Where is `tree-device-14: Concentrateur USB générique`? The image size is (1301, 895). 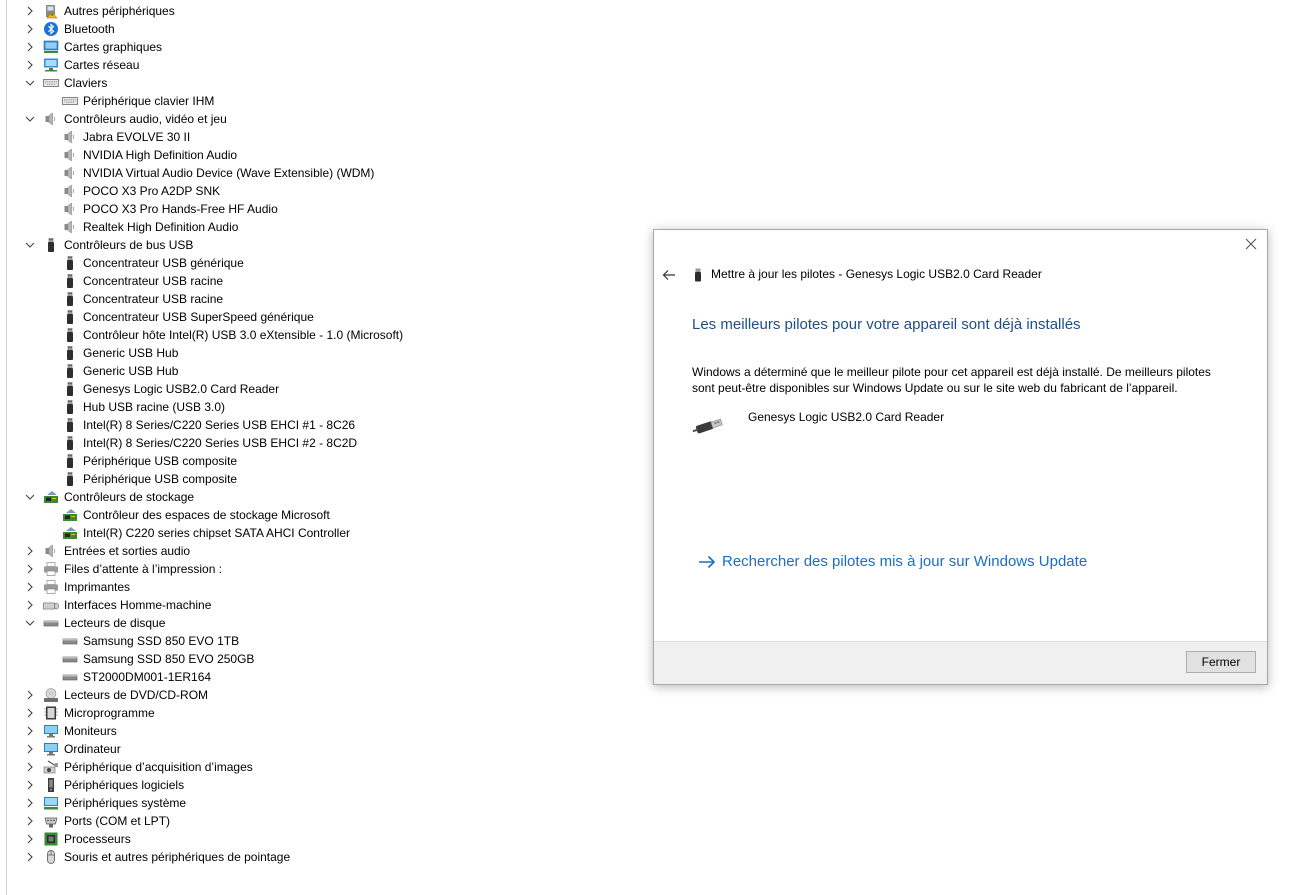 tree-device-14: Concentrateur USB générique is located at coordinates (320, 263).